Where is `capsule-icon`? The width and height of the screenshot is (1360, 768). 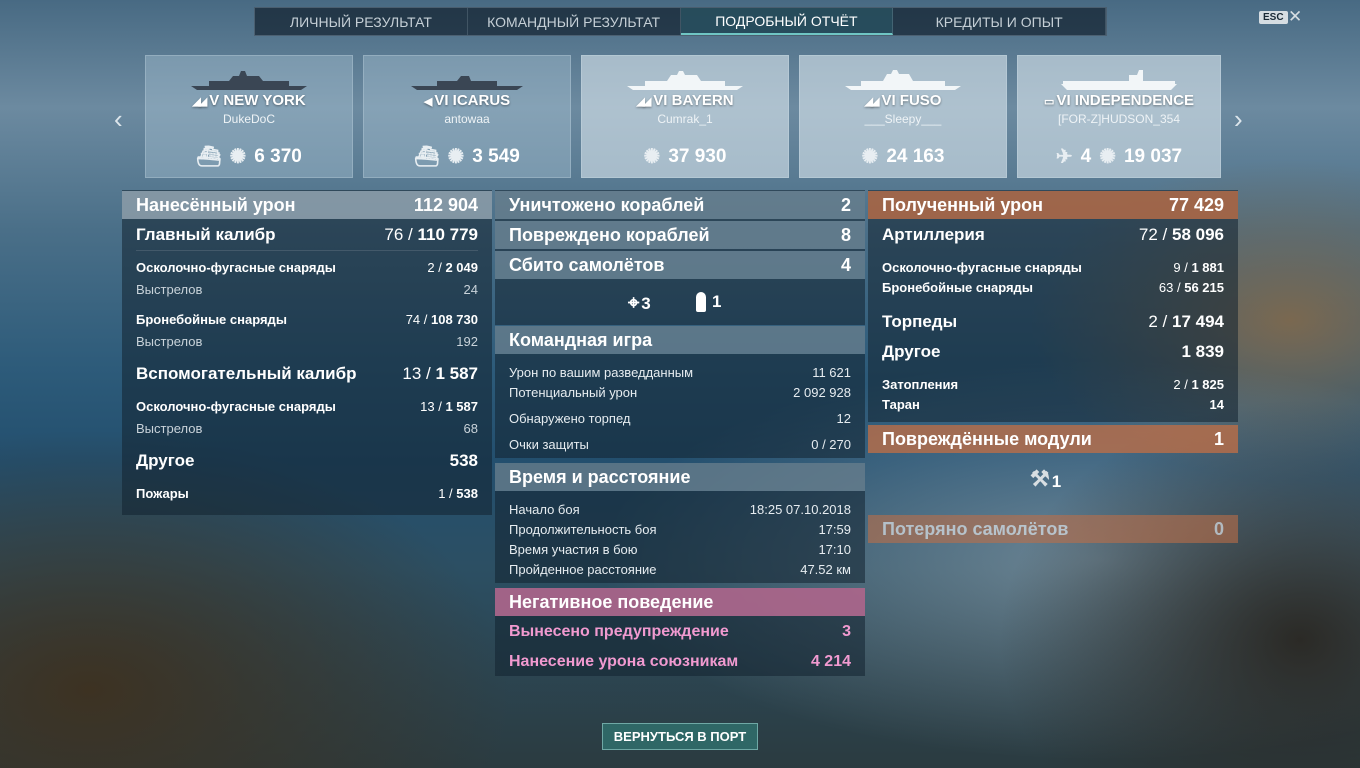
capsule-icon is located at coordinates (701, 302).